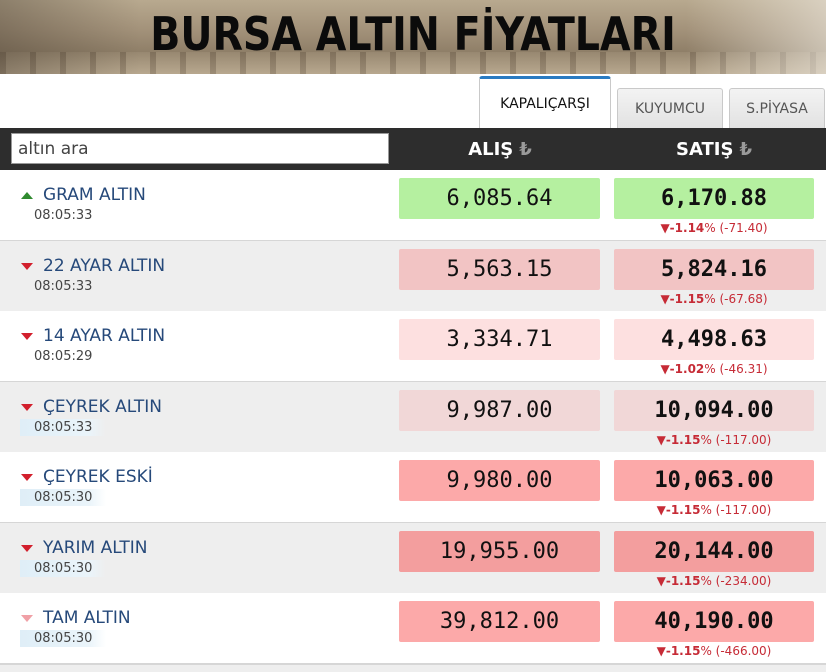 This screenshot has height=672, width=826. What do you see at coordinates (714, 621) in the screenshot?
I see `satis-price: 40,190.00` at bounding box center [714, 621].